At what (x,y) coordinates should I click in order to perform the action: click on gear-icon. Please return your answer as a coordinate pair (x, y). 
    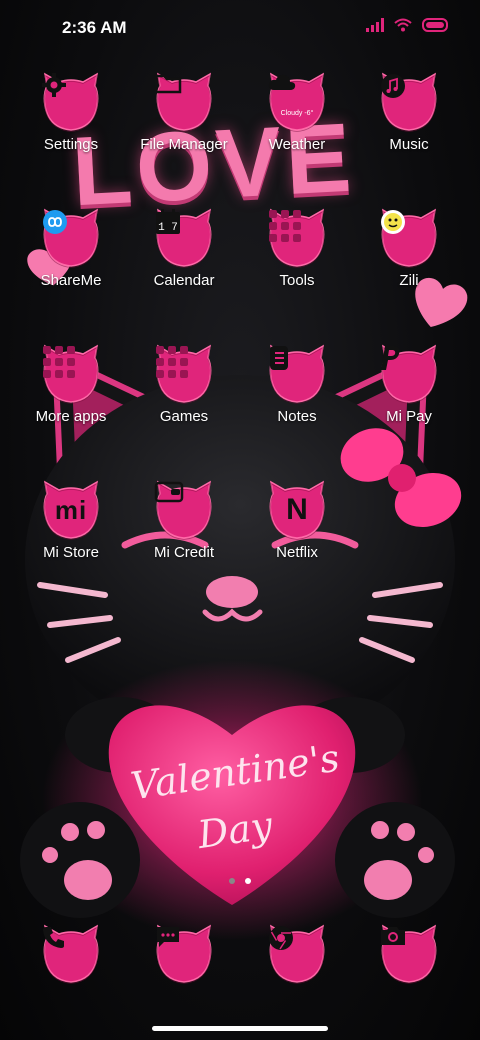
    Looking at the image, I should click on (71, 102).